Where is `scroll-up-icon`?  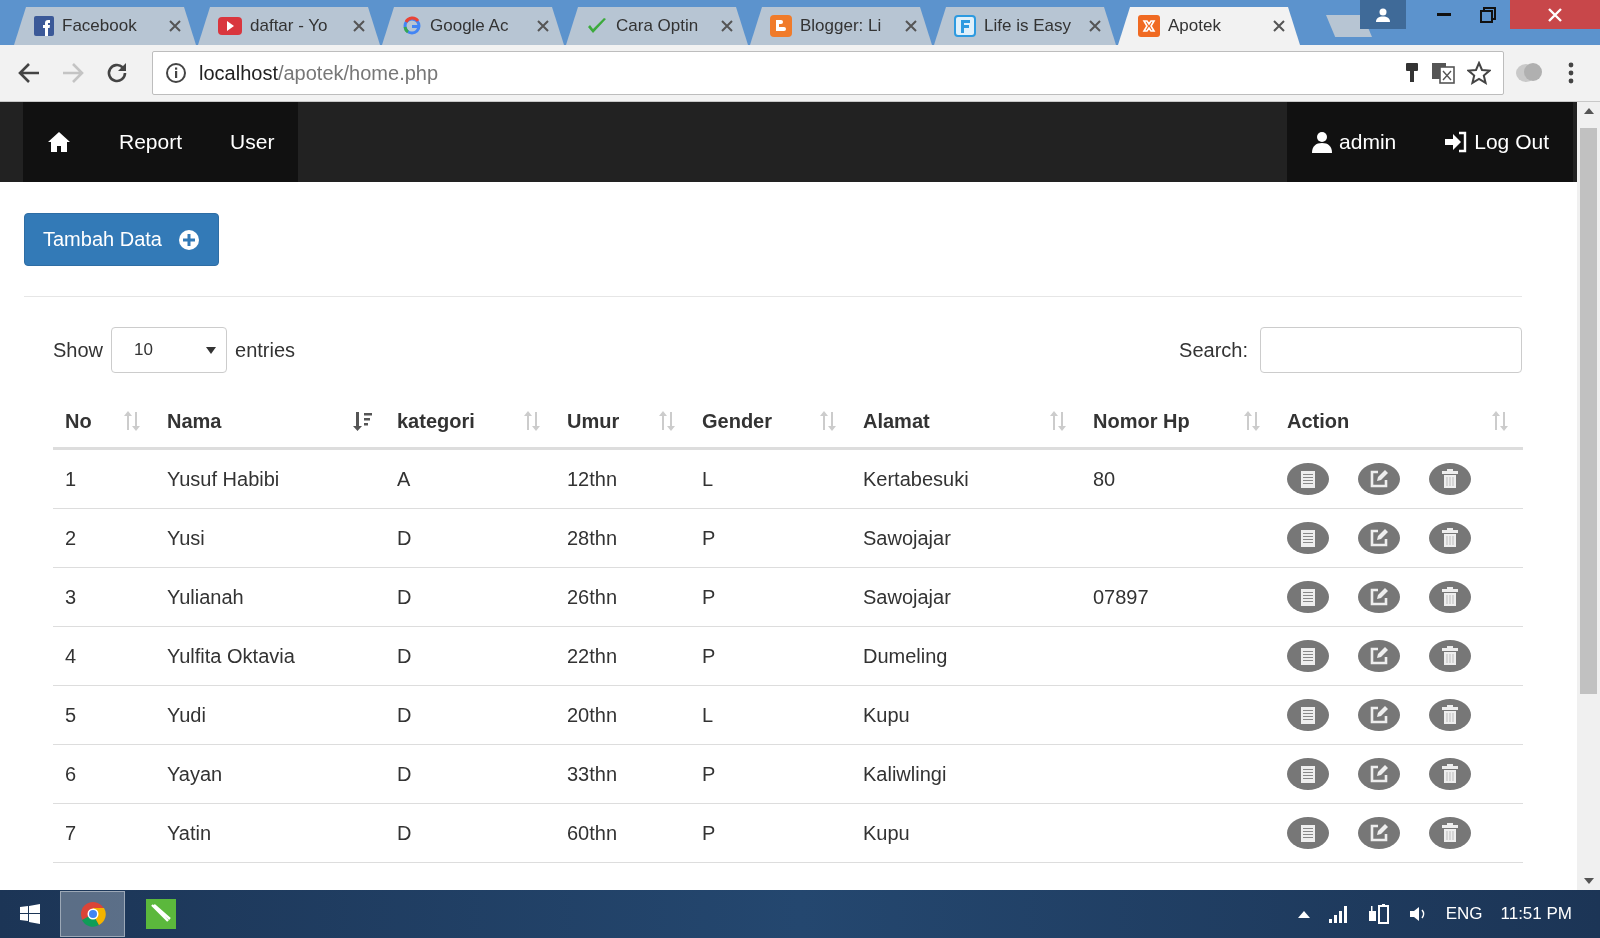
scroll-up-icon is located at coordinates (1588, 111).